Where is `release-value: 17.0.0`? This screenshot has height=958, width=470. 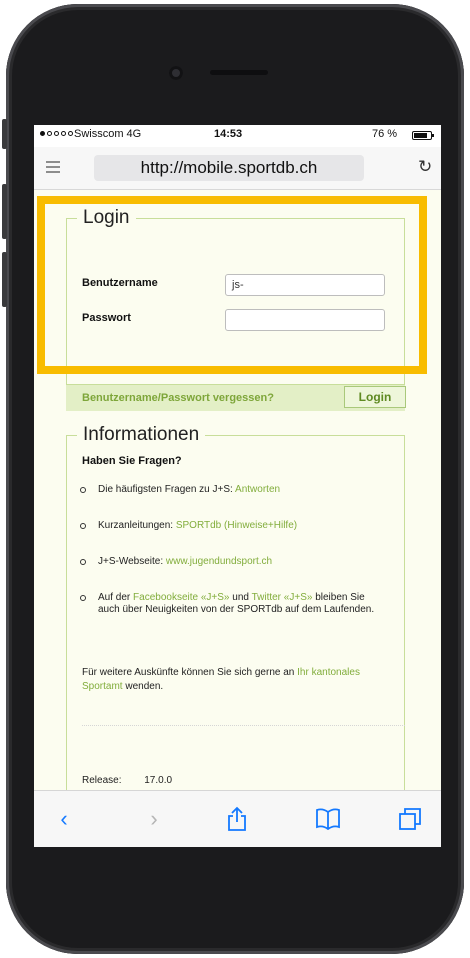 release-value: 17.0.0 is located at coordinates (158, 780).